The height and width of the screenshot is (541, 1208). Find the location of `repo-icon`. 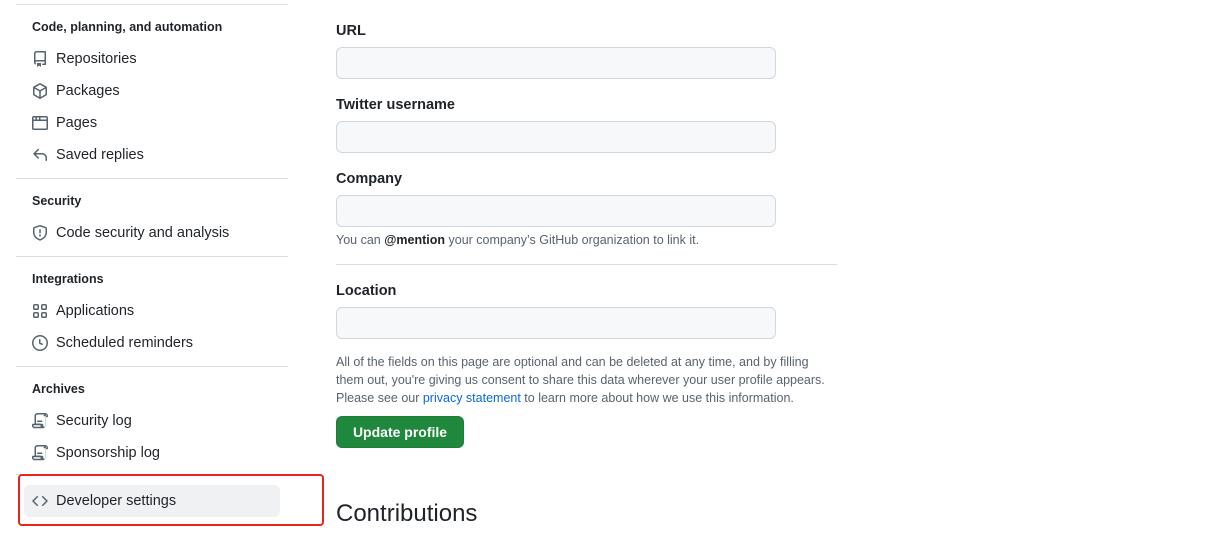

repo-icon is located at coordinates (40, 59).